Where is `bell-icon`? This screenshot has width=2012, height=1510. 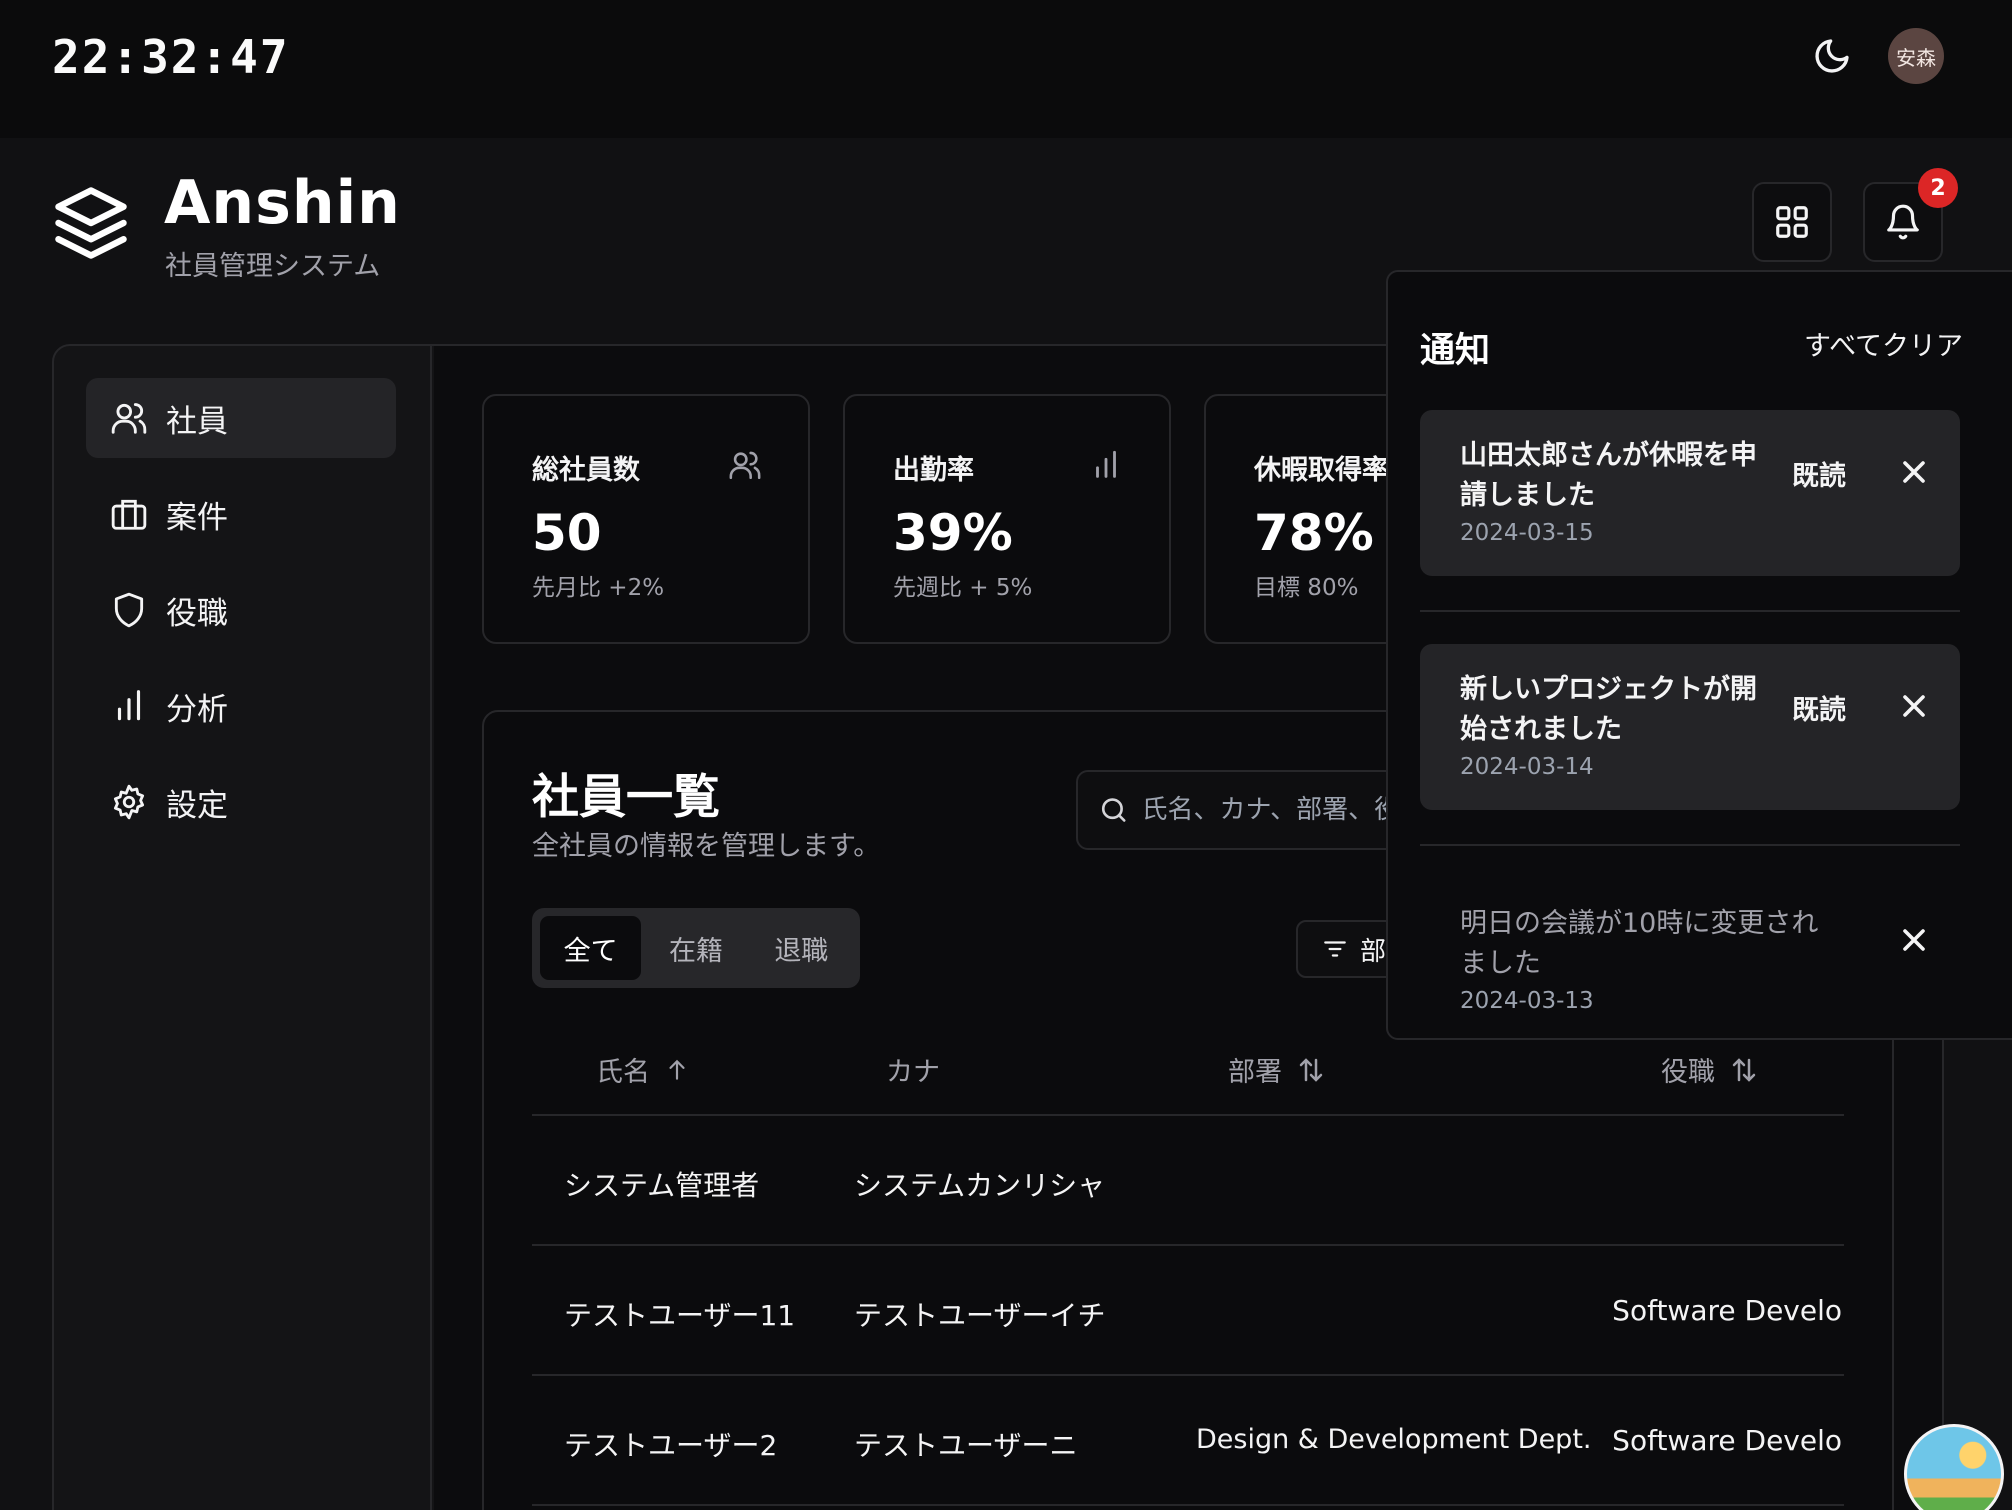
bell-icon is located at coordinates (1903, 222).